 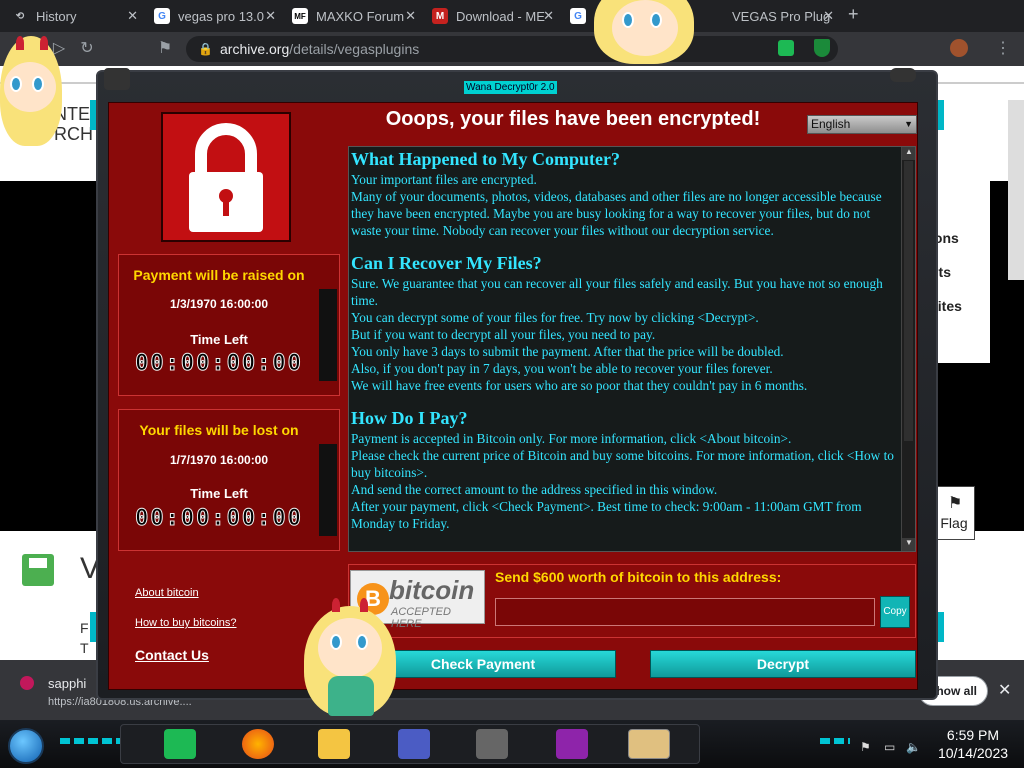 I want to click on file-icon, so click(x=27, y=683).